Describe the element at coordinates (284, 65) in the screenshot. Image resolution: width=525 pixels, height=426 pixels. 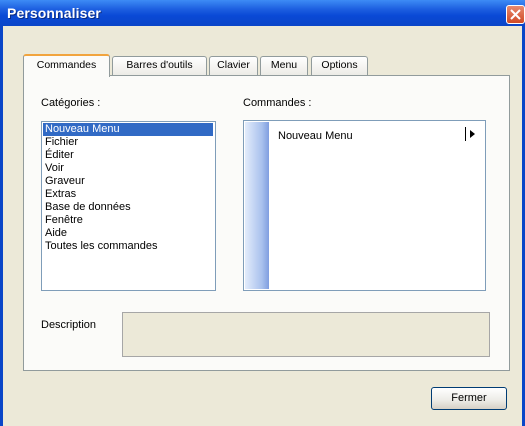
I see `tab-menu: Menu` at that location.